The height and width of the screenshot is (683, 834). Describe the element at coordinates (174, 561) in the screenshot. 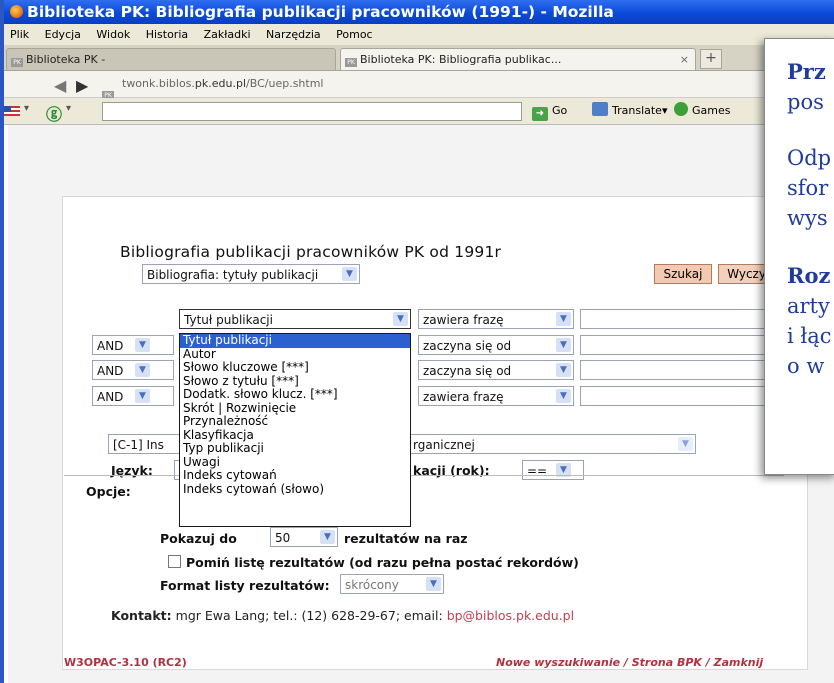

I see `skip-list-checkbox` at that location.